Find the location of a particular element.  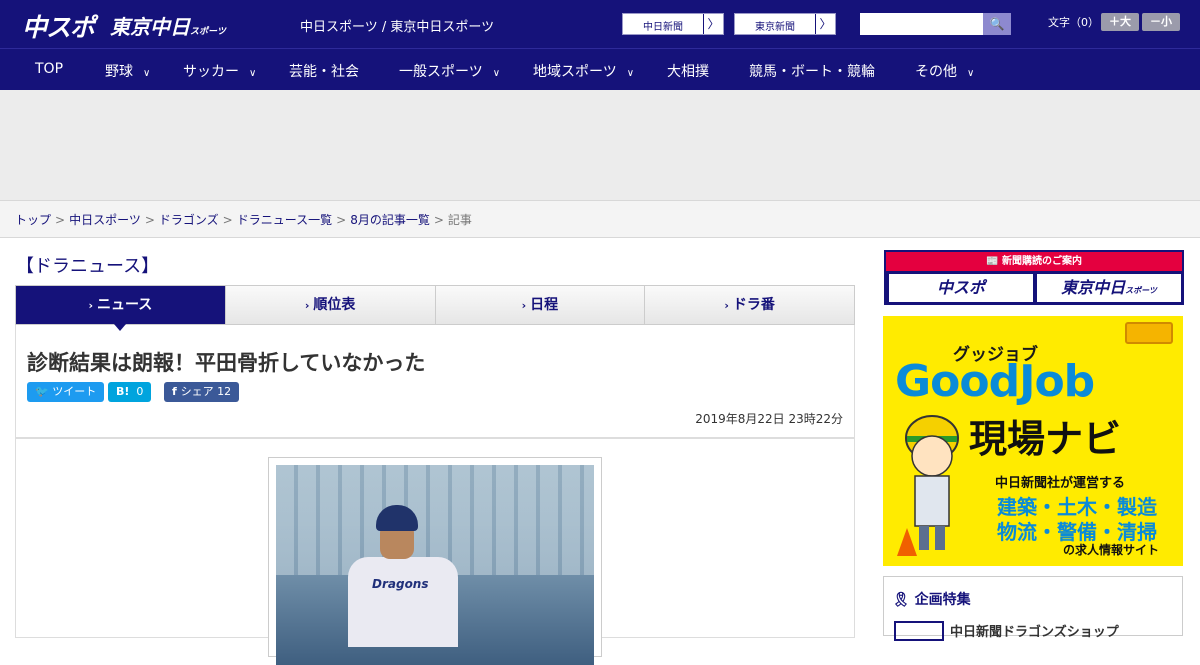

tweet-button: 🐦 ツイート is located at coordinates (66, 392).